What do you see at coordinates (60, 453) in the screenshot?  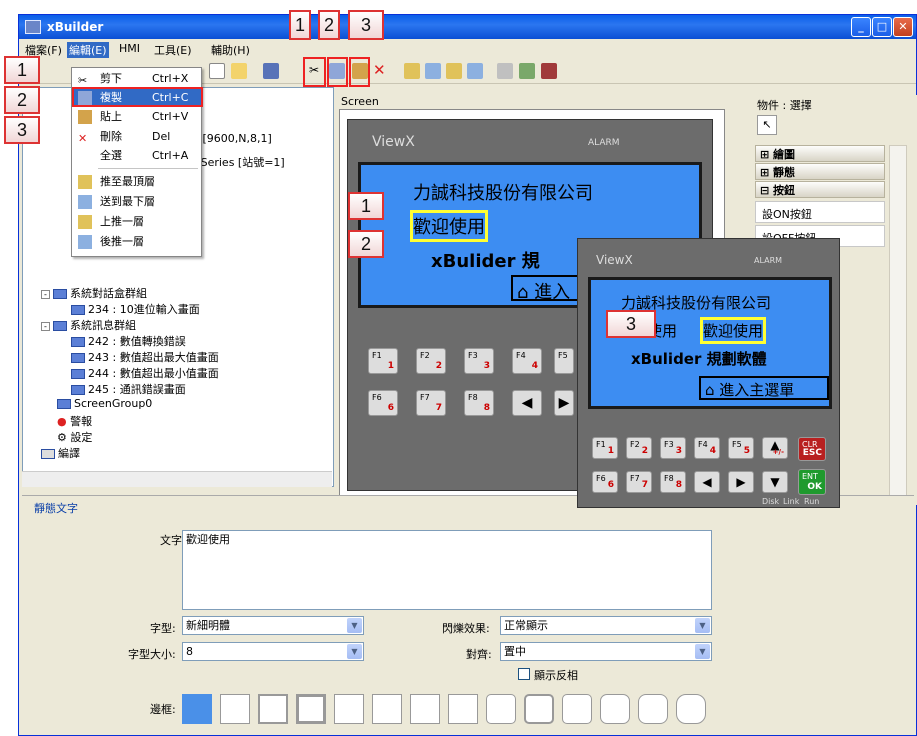 I see `tree-node: 編譯` at bounding box center [60, 453].